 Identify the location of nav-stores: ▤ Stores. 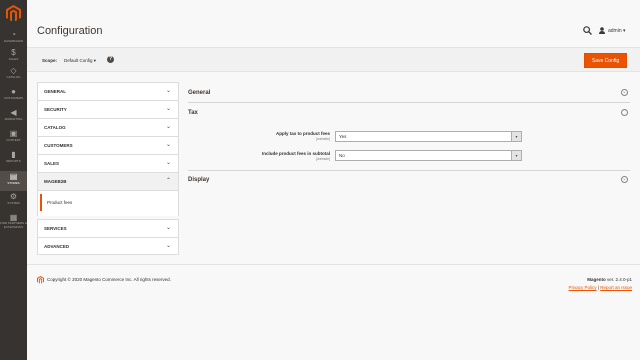
(13, 181).